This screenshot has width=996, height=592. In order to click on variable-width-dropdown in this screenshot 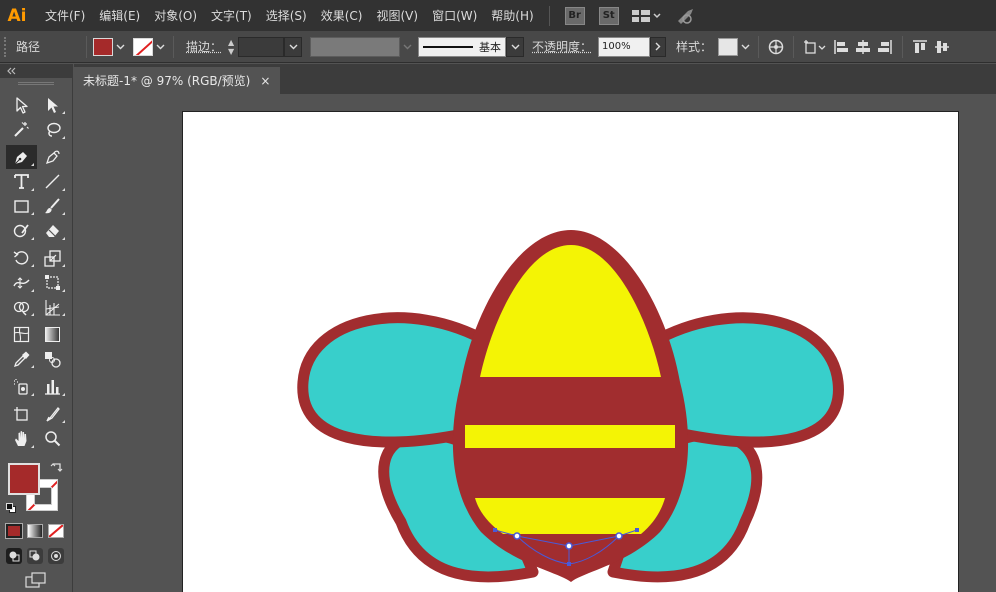, I will do `click(407, 47)`.